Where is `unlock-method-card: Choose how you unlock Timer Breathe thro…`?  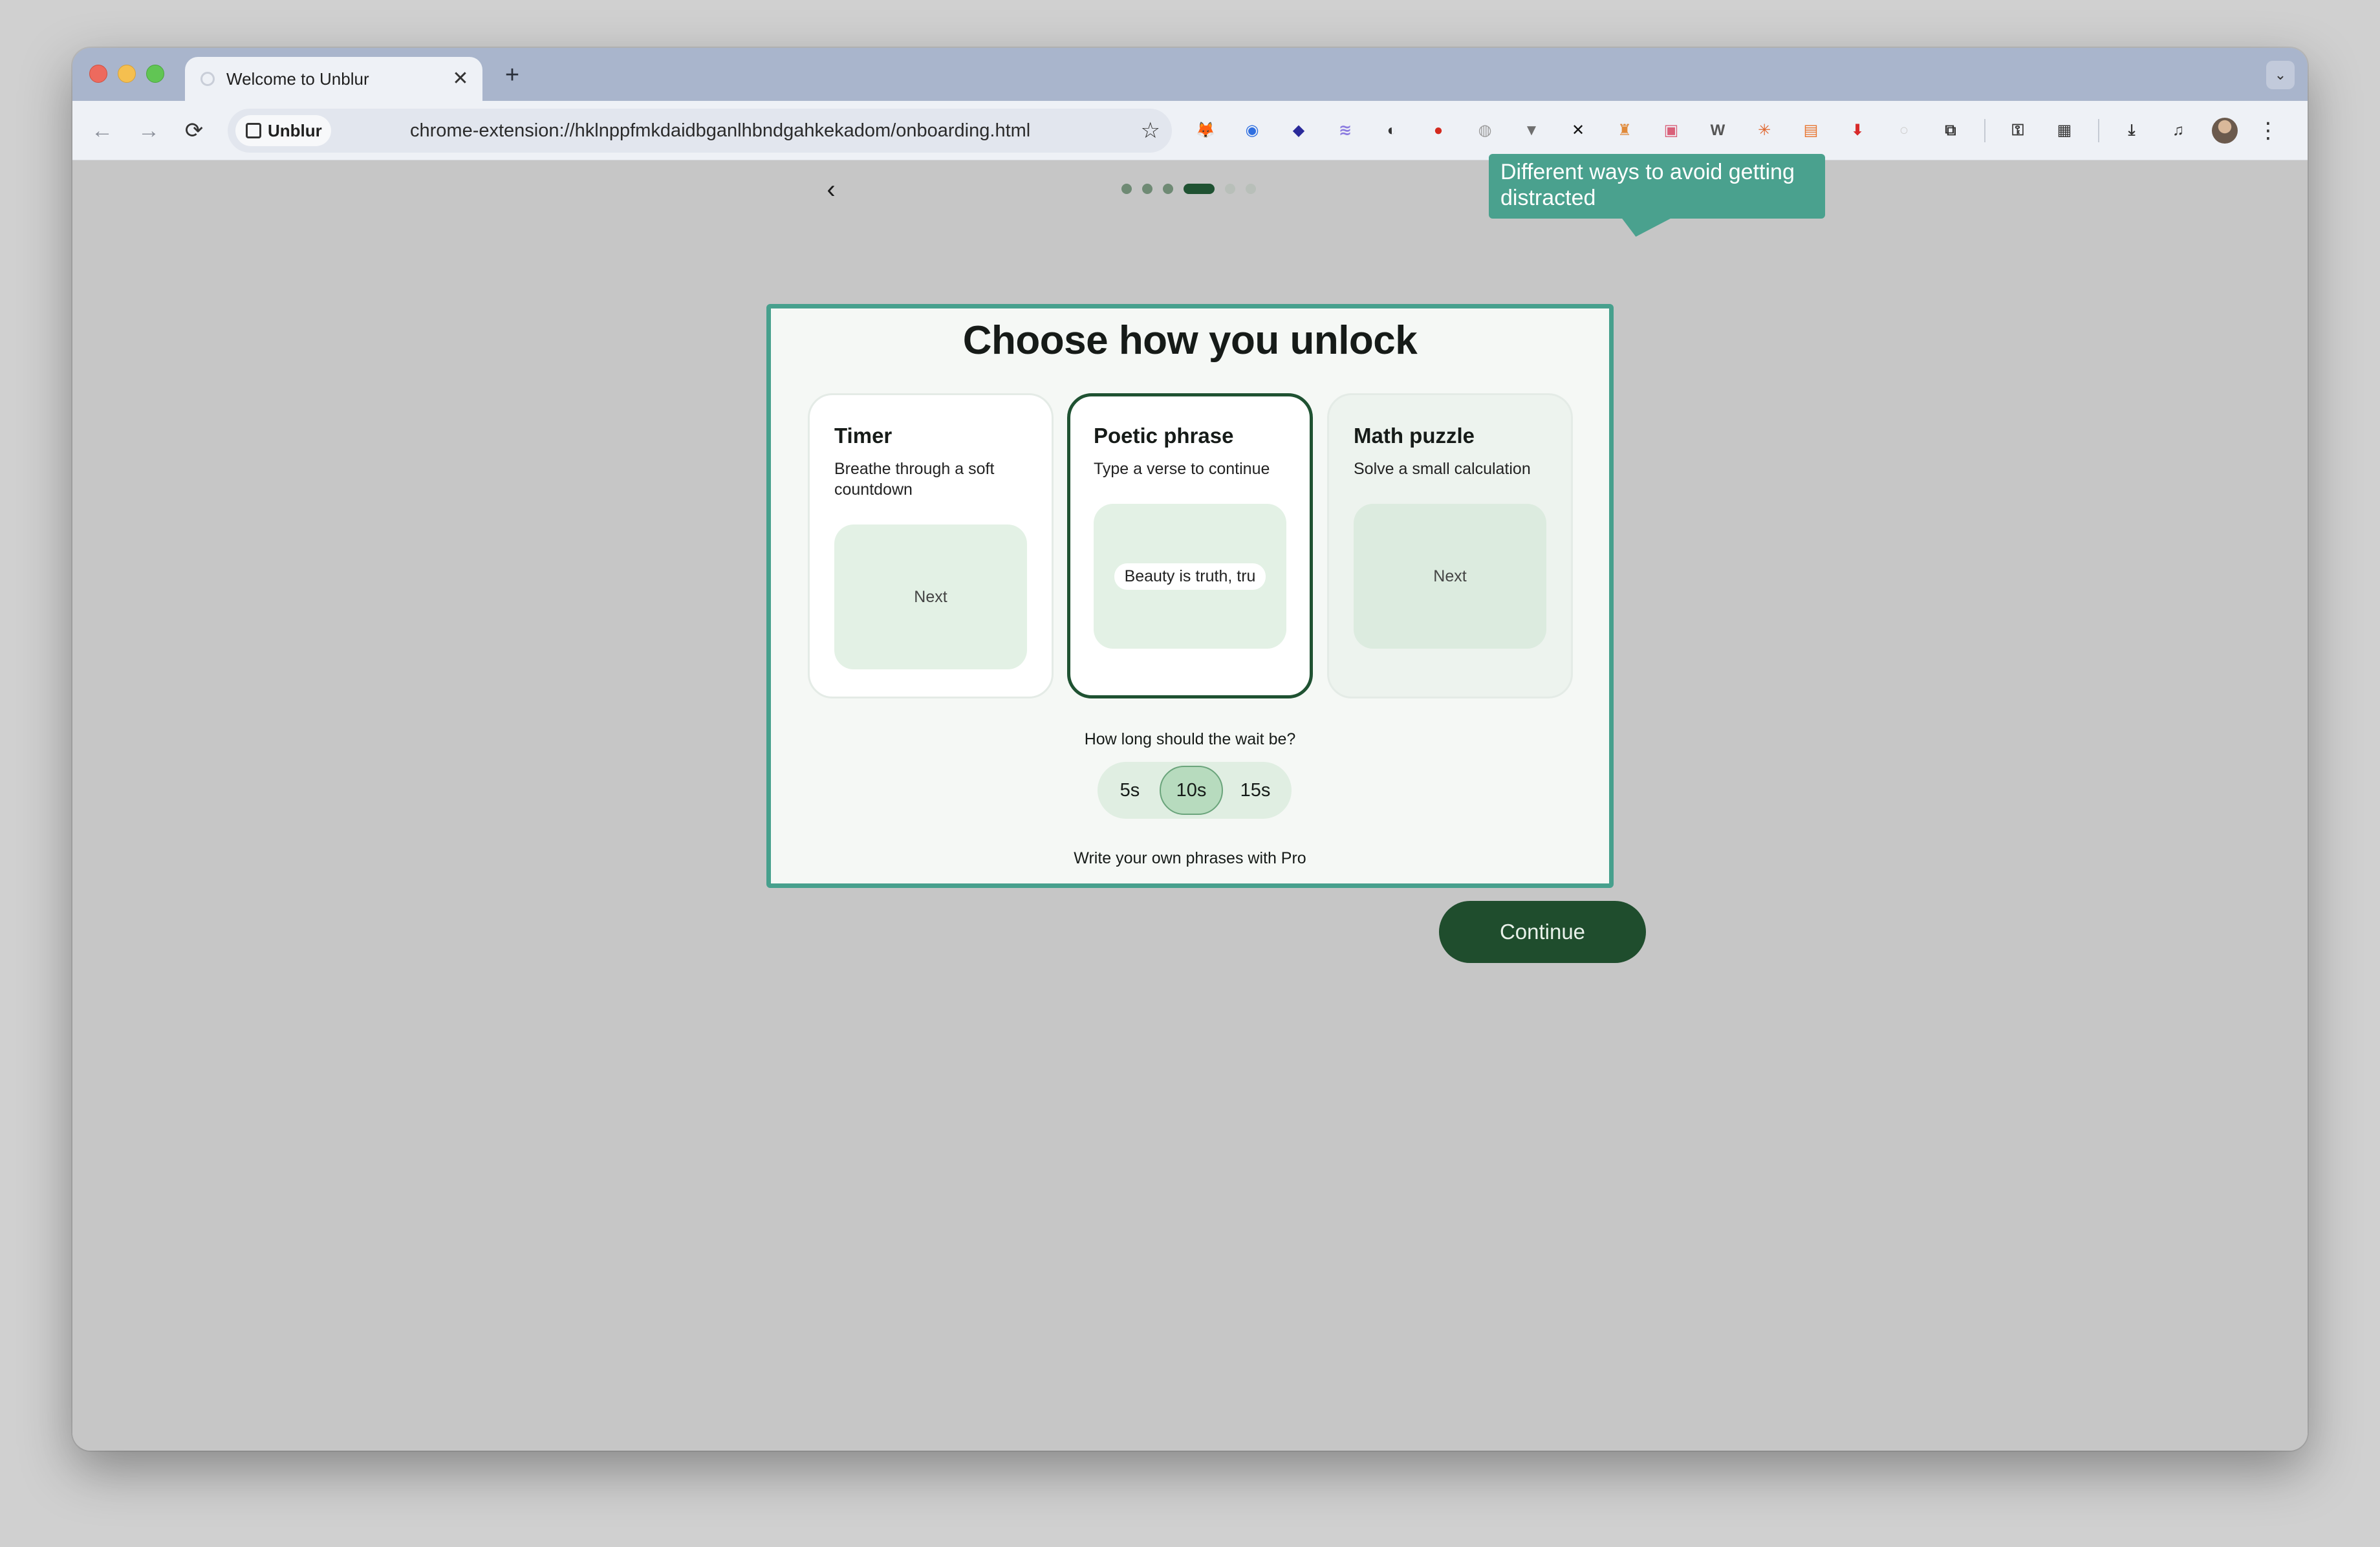
unlock-method-card: Choose how you unlock Timer Breathe thro… is located at coordinates (1190, 596).